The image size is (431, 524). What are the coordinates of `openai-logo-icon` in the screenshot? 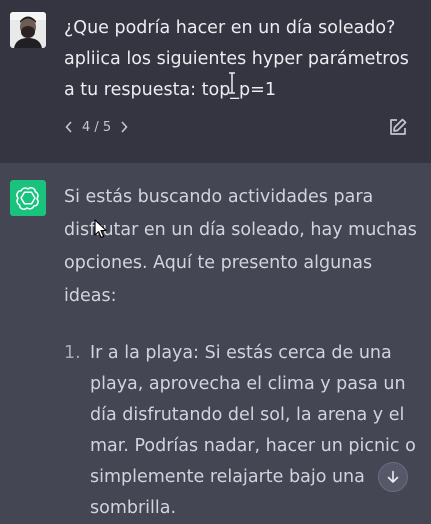 It's located at (28, 198).